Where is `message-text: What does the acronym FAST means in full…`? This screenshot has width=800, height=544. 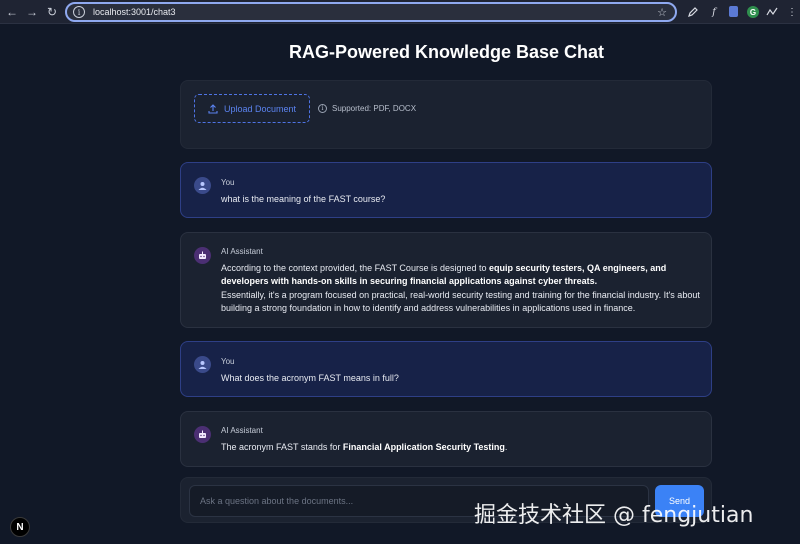 message-text: What does the acronym FAST means in full… is located at coordinates (310, 378).